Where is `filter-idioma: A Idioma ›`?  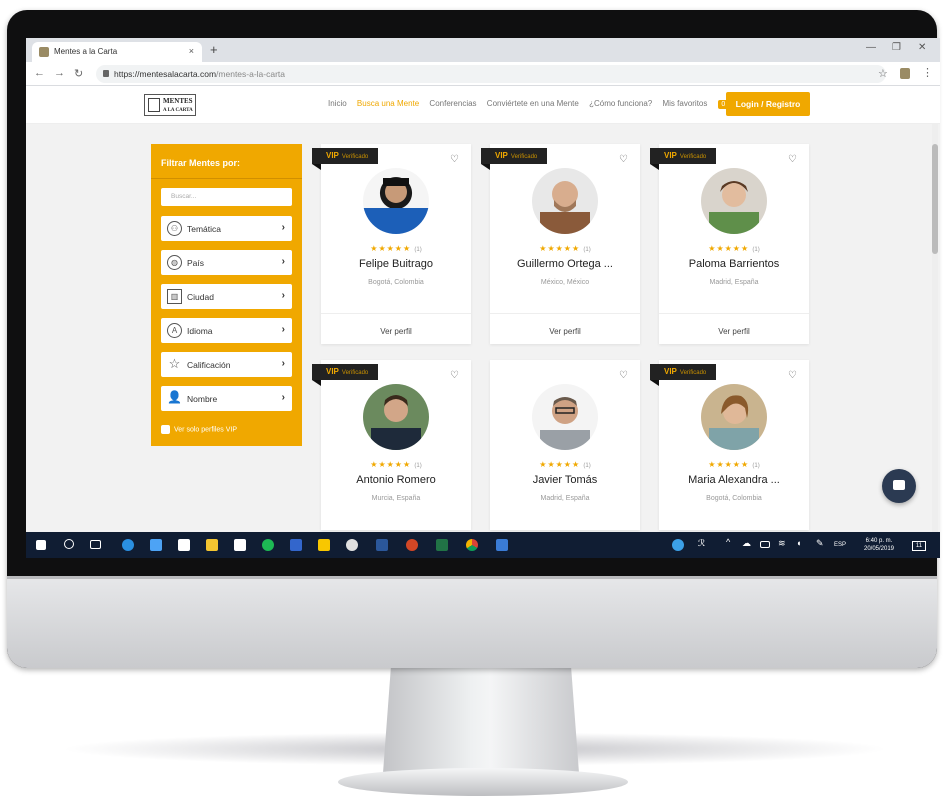 filter-idioma: A Idioma › is located at coordinates (226, 330).